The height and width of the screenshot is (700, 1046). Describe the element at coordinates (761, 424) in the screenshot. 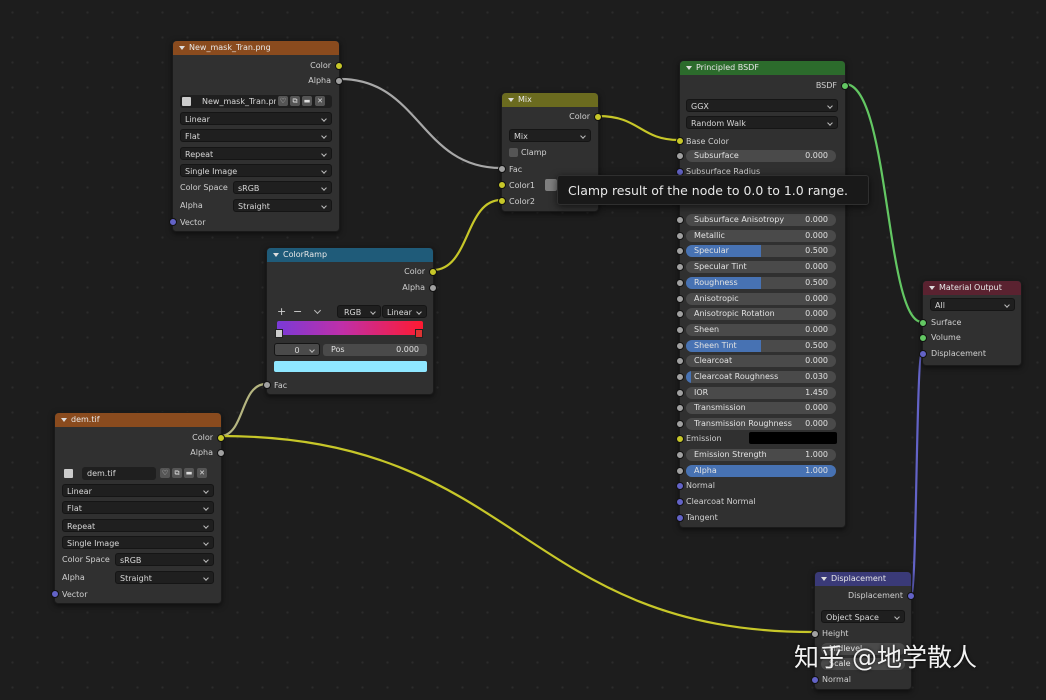

I see `bsdf-field: Transmission Roughness 0.000` at that location.